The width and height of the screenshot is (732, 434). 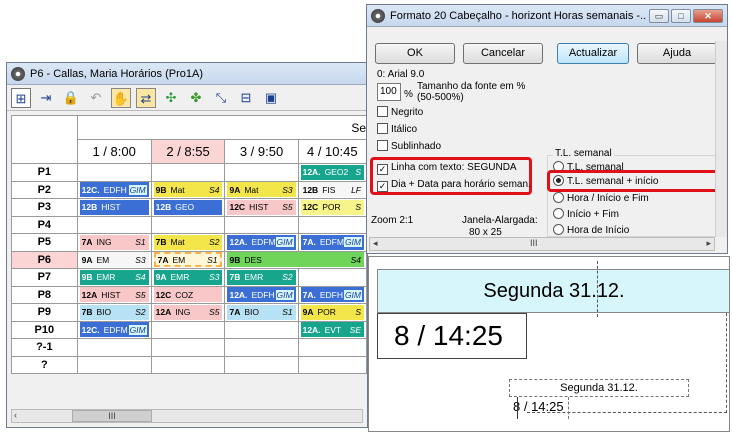 What do you see at coordinates (591, 230) in the screenshot?
I see `radio-start-hour: Hora de Início` at bounding box center [591, 230].